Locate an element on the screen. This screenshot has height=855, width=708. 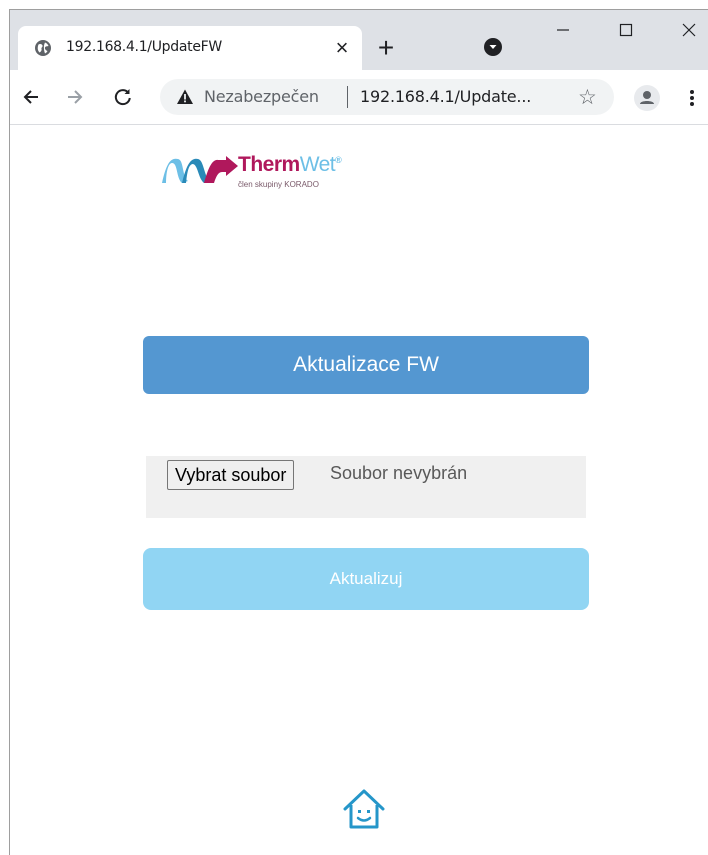
warning-icon is located at coordinates (185, 97).